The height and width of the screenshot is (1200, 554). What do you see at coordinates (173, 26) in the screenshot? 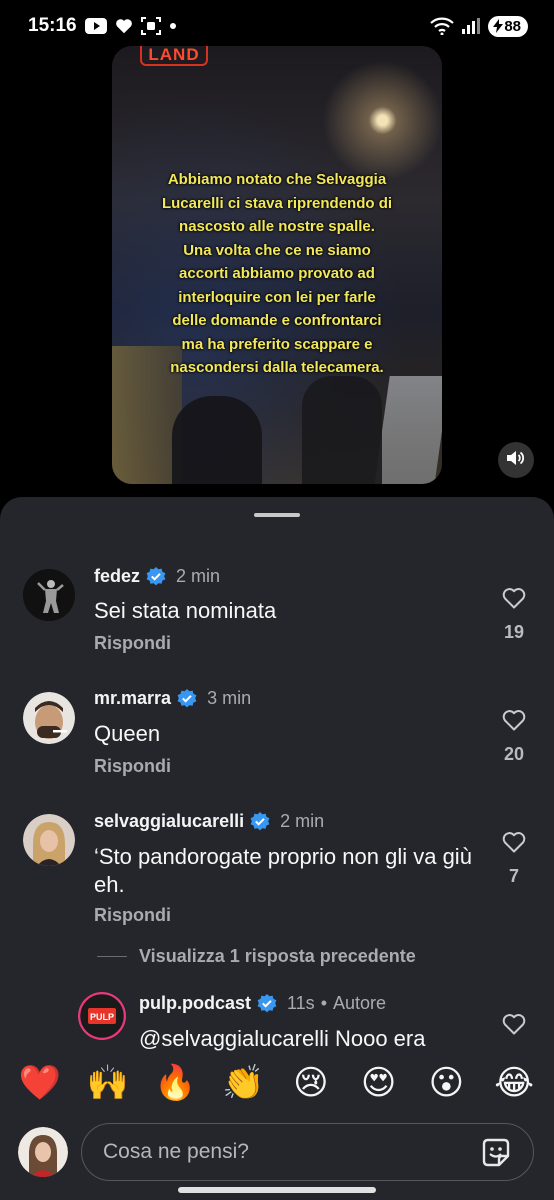
I see `dot-icon` at bounding box center [173, 26].